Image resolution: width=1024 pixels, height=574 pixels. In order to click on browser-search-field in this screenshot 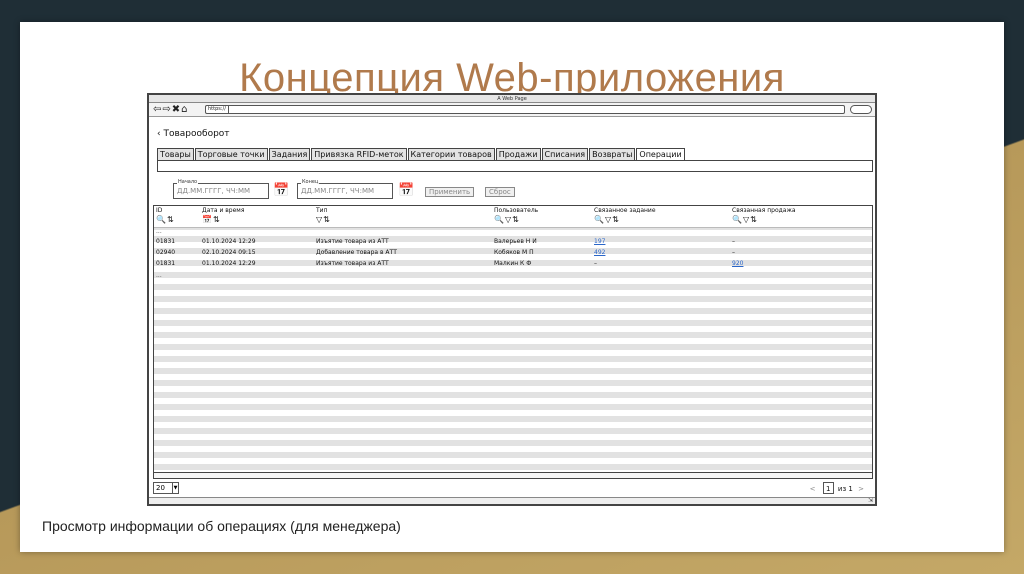, I will do `click(861, 109)`.